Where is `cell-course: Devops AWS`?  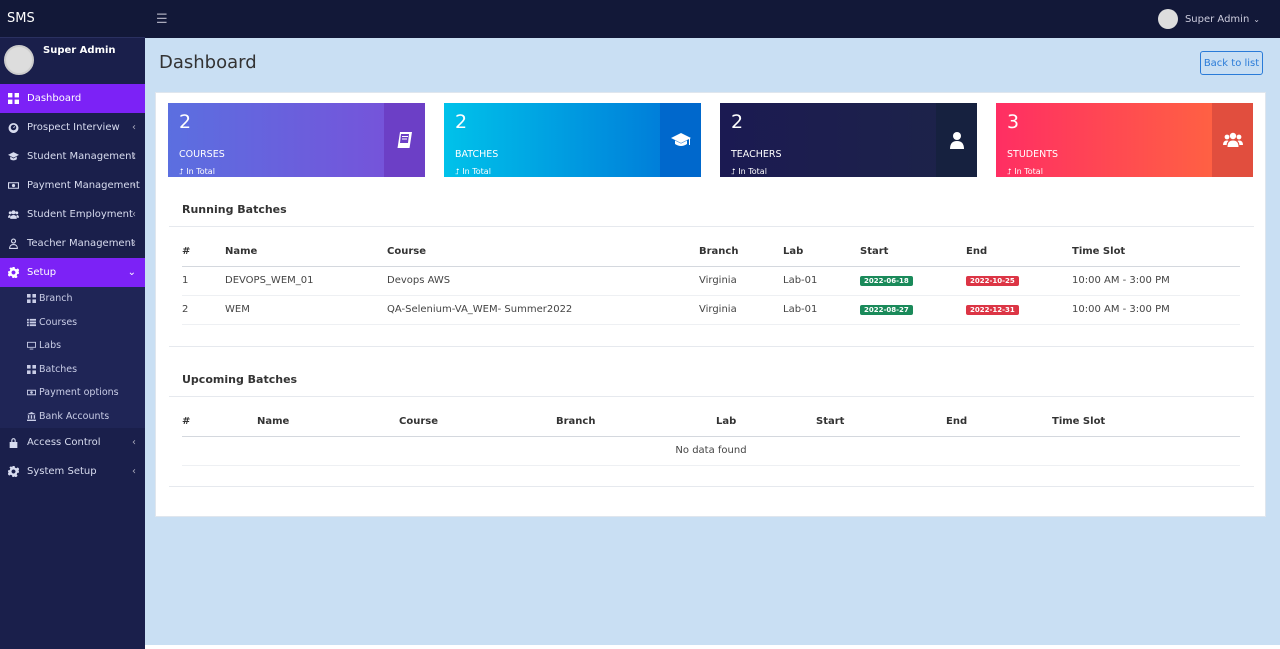 cell-course: Devops AWS is located at coordinates (543, 281).